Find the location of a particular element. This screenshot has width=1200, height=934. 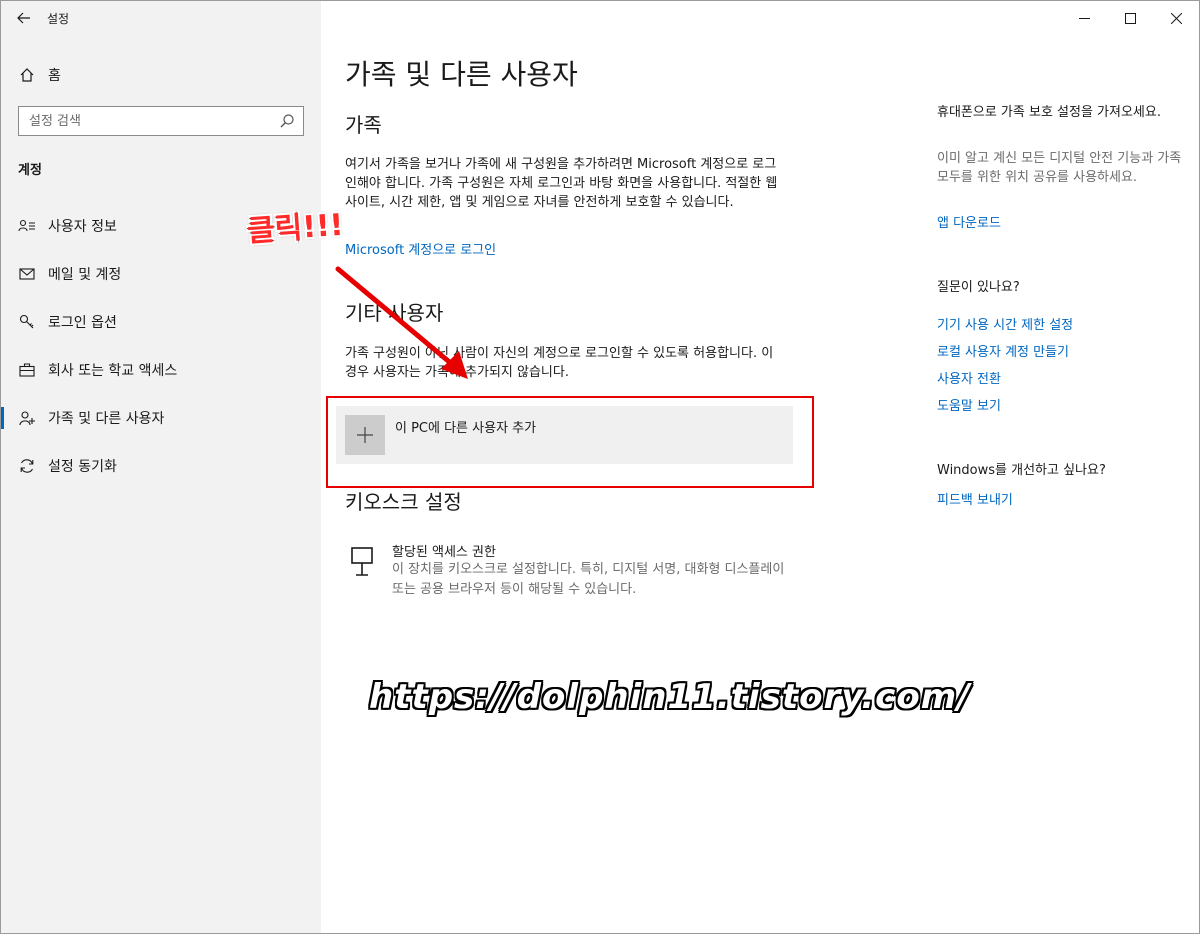

help-link-get-help: 도움말 보기 is located at coordinates (969, 404).